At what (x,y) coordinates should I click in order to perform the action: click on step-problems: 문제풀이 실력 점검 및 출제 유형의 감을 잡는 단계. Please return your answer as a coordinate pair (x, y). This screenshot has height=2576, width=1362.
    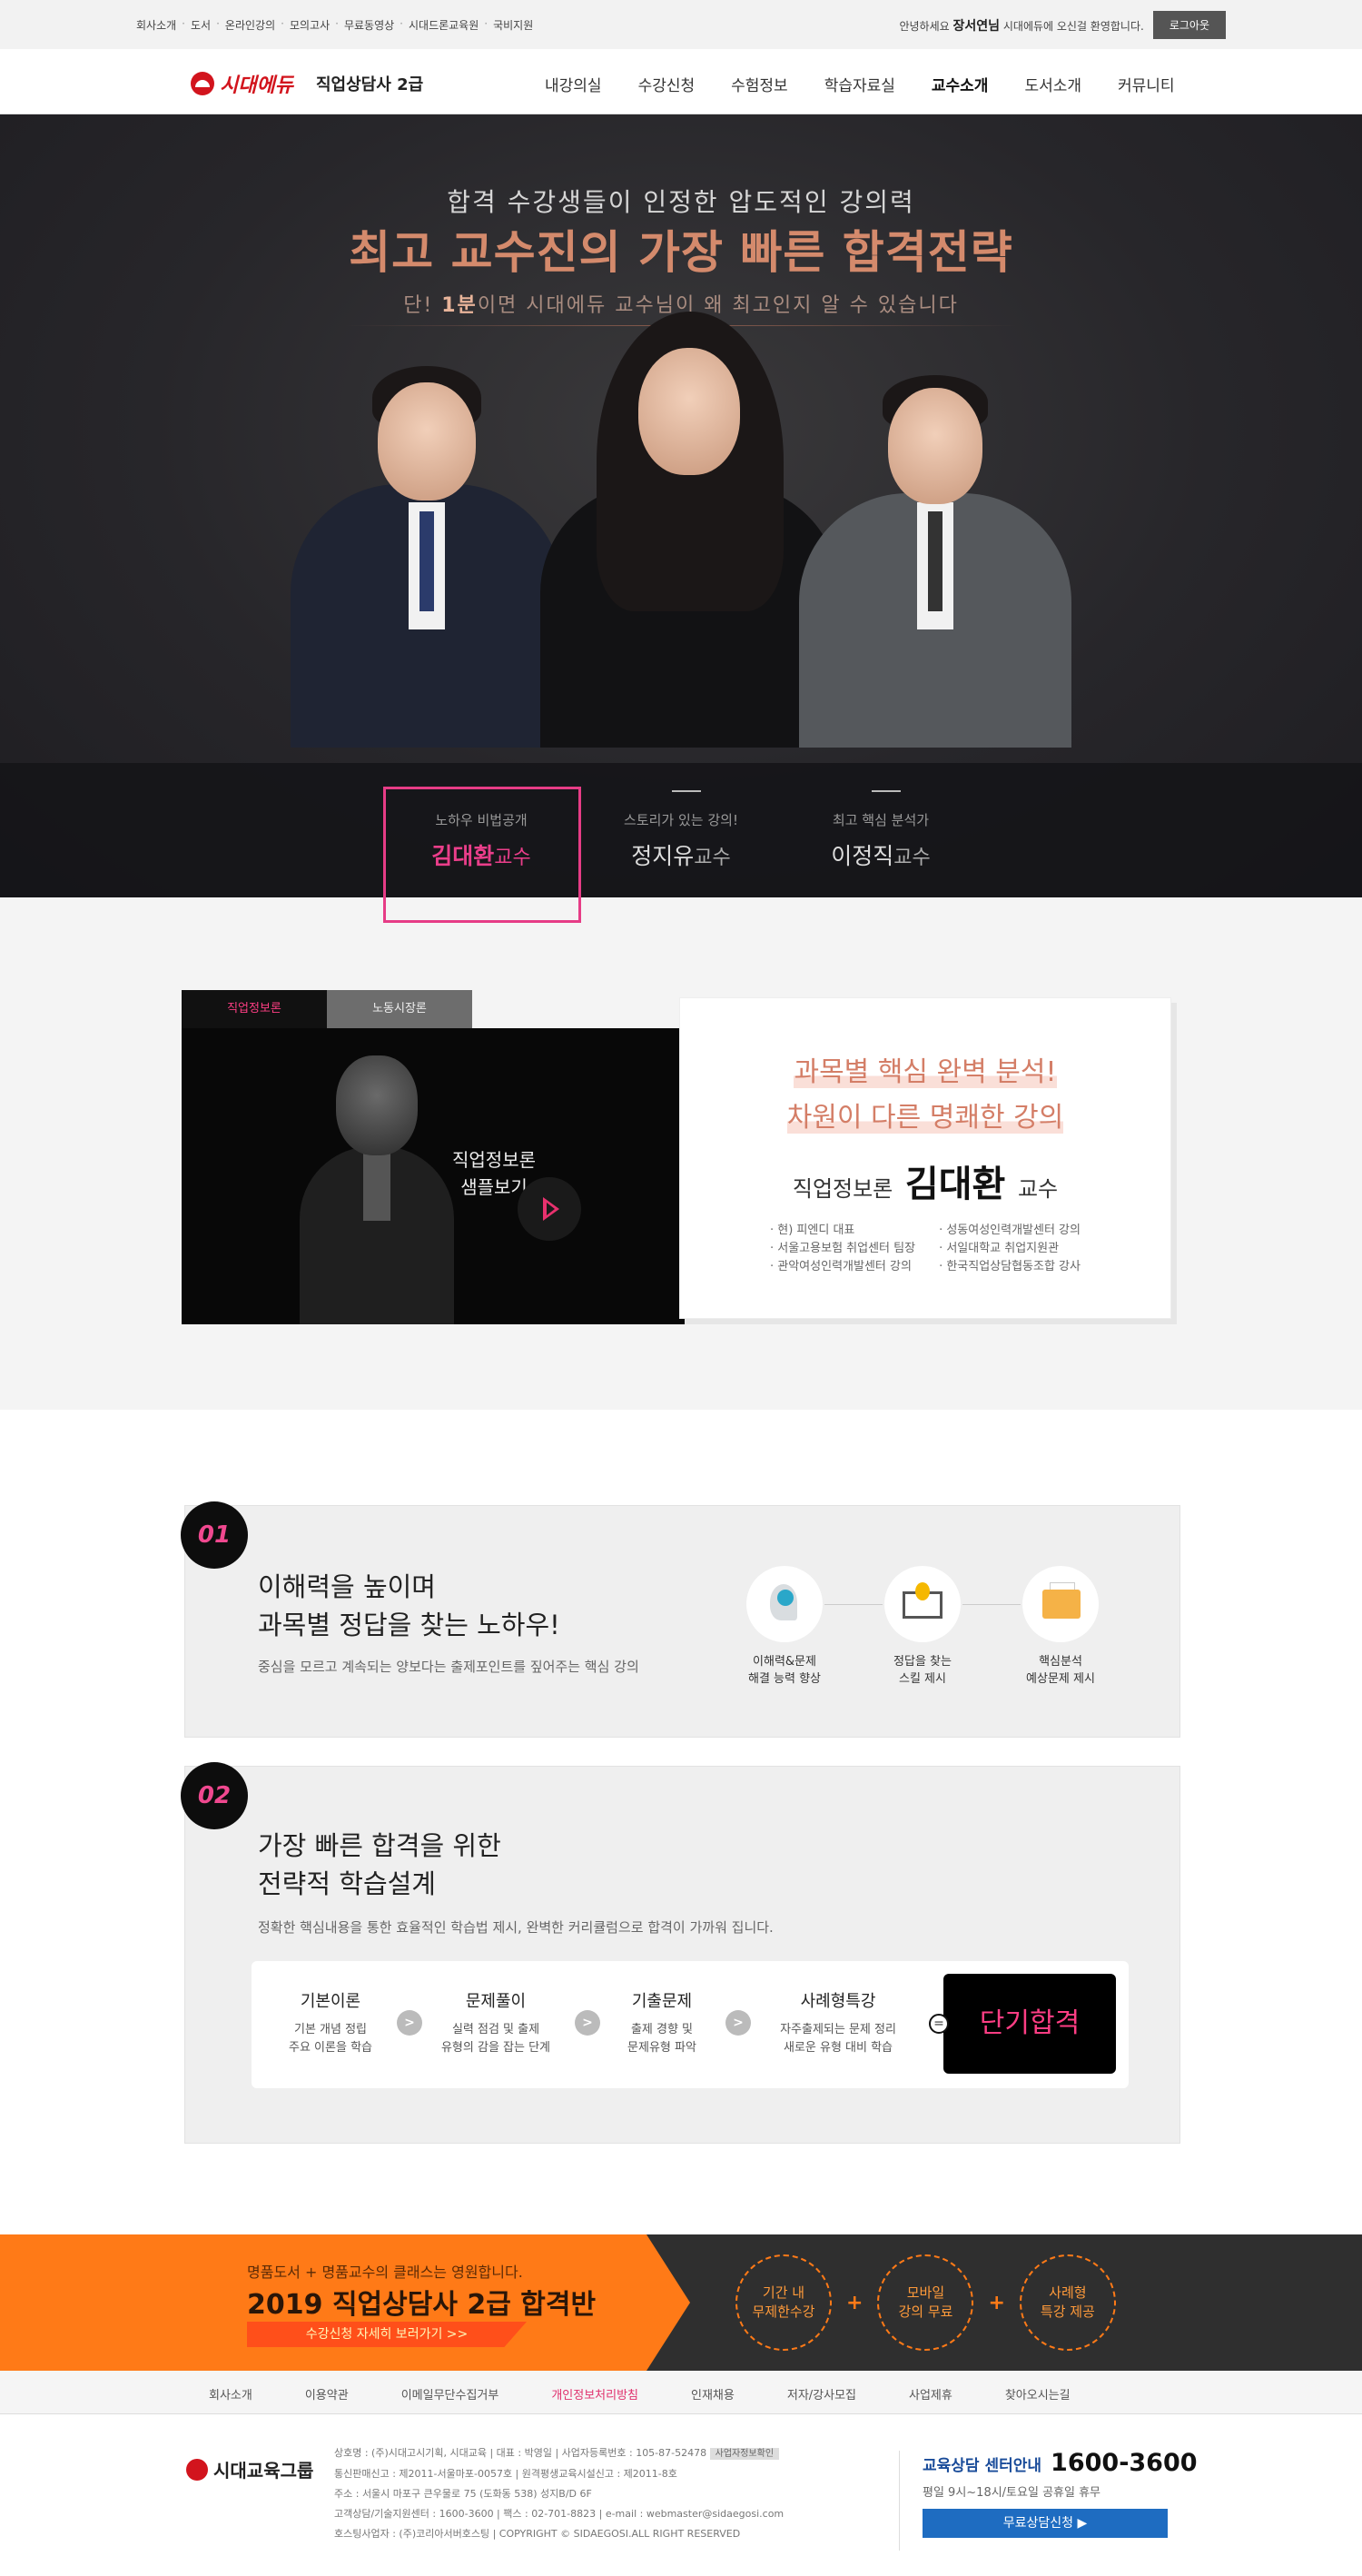
    Looking at the image, I should click on (495, 2023).